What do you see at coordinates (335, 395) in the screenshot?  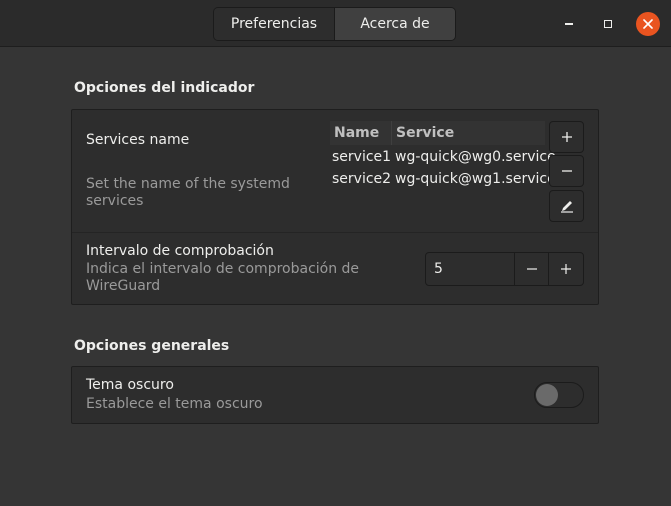 I see `general-options-frame: Tema oscuro Establece el tema oscuro` at bounding box center [335, 395].